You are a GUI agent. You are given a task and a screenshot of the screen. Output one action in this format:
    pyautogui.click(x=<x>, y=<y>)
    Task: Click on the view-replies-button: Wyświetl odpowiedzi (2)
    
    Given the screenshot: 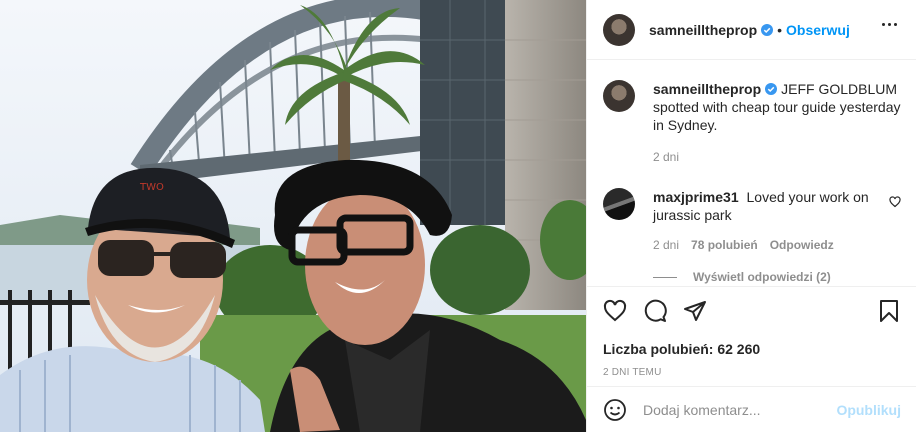 What is the action you would take?
    pyautogui.click(x=777, y=277)
    